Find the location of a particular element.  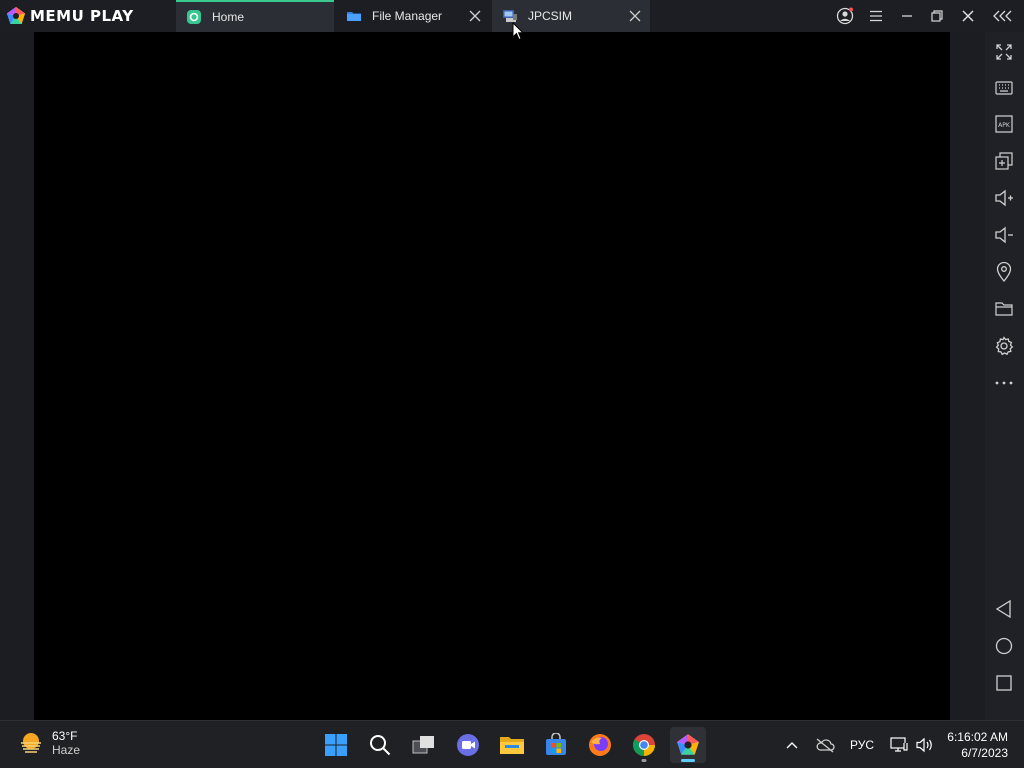

memu-taskbar-button is located at coordinates (688, 745).